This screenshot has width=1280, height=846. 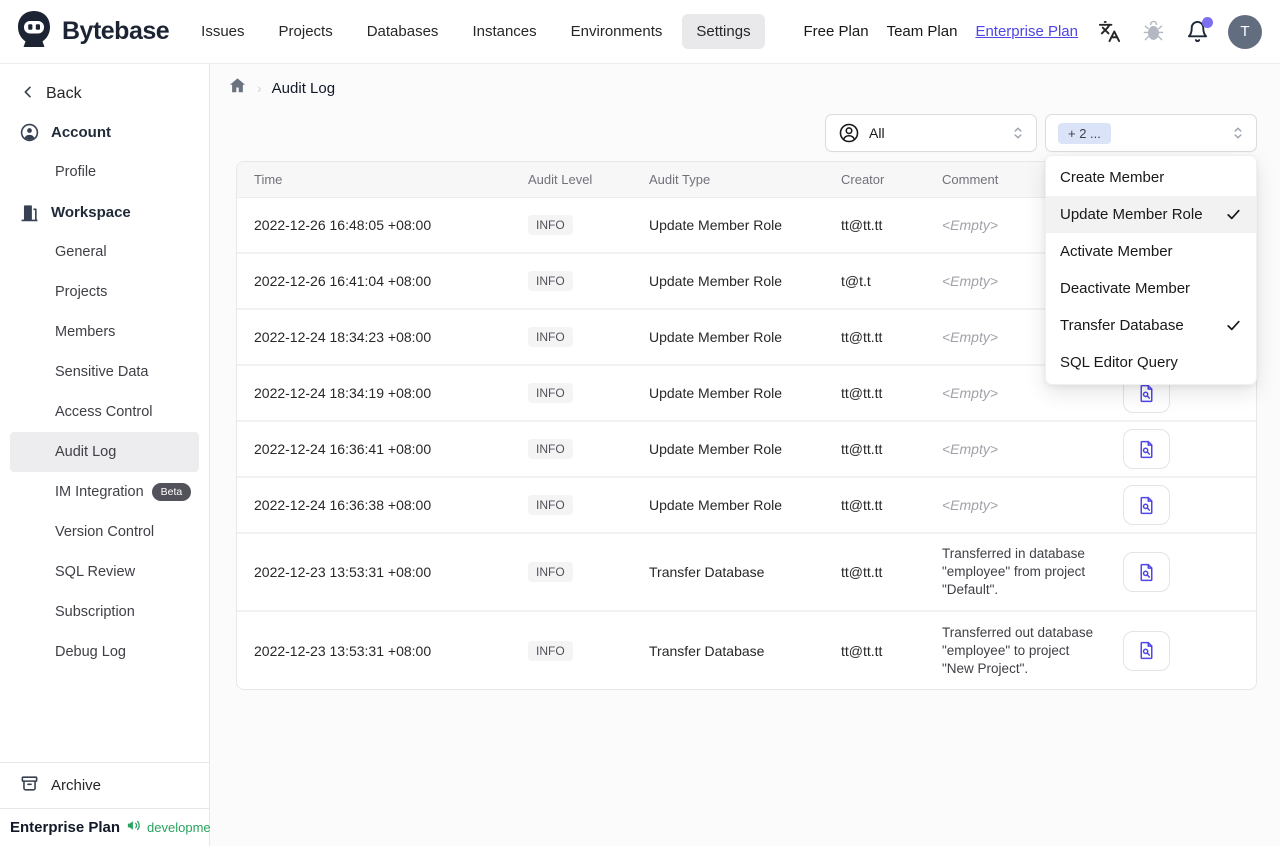 What do you see at coordinates (81, 292) in the screenshot?
I see `sidebar-item-label: Projects` at bounding box center [81, 292].